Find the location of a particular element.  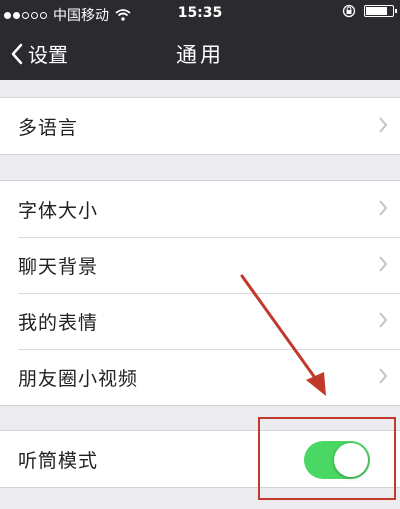

annotation-highlight-box is located at coordinates (327, 458).